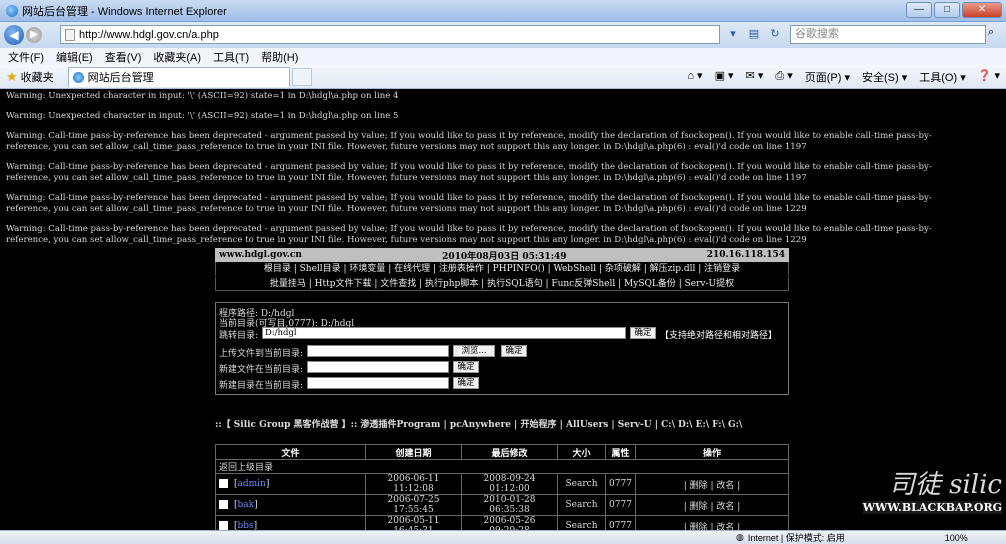 This screenshot has width=1006, height=544. What do you see at coordinates (942, 77) in the screenshot?
I see `tools-menu: 工具(O) ▾` at bounding box center [942, 77].